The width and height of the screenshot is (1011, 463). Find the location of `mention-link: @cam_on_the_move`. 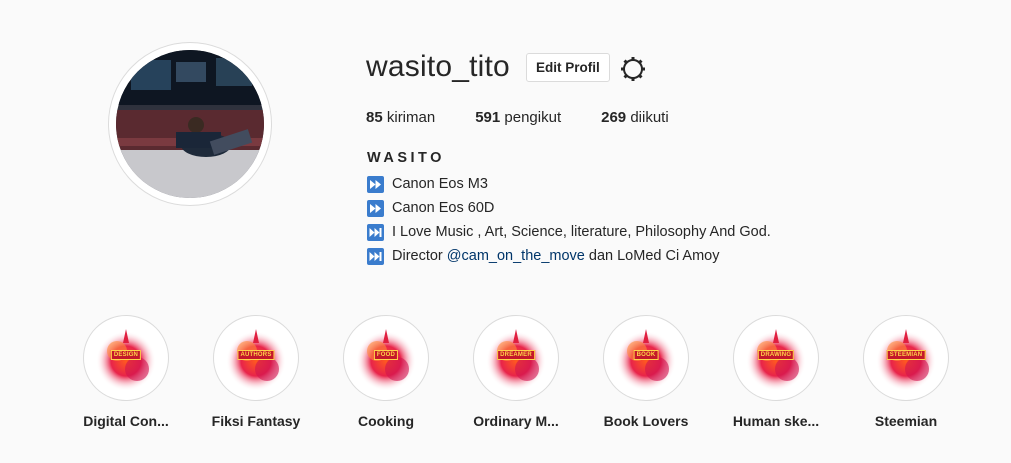

mention-link: @cam_on_the_move is located at coordinates (516, 256).